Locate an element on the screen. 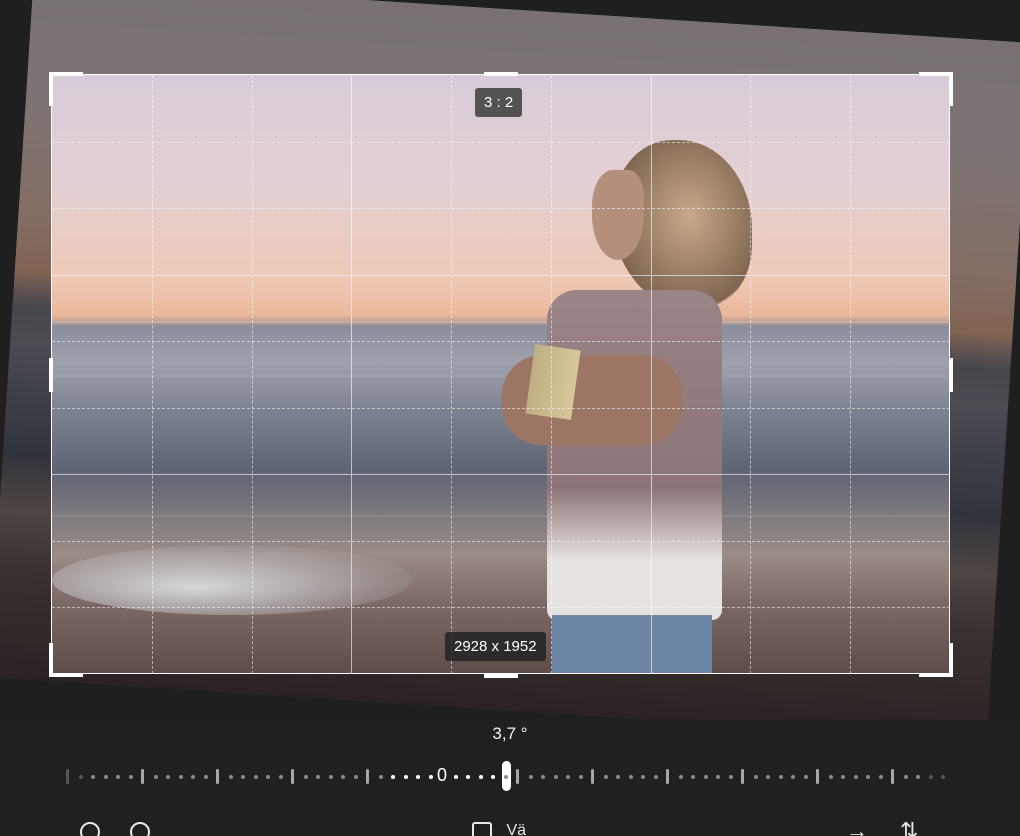  straighten-angle-value: 3,7 ° is located at coordinates (510, 733).